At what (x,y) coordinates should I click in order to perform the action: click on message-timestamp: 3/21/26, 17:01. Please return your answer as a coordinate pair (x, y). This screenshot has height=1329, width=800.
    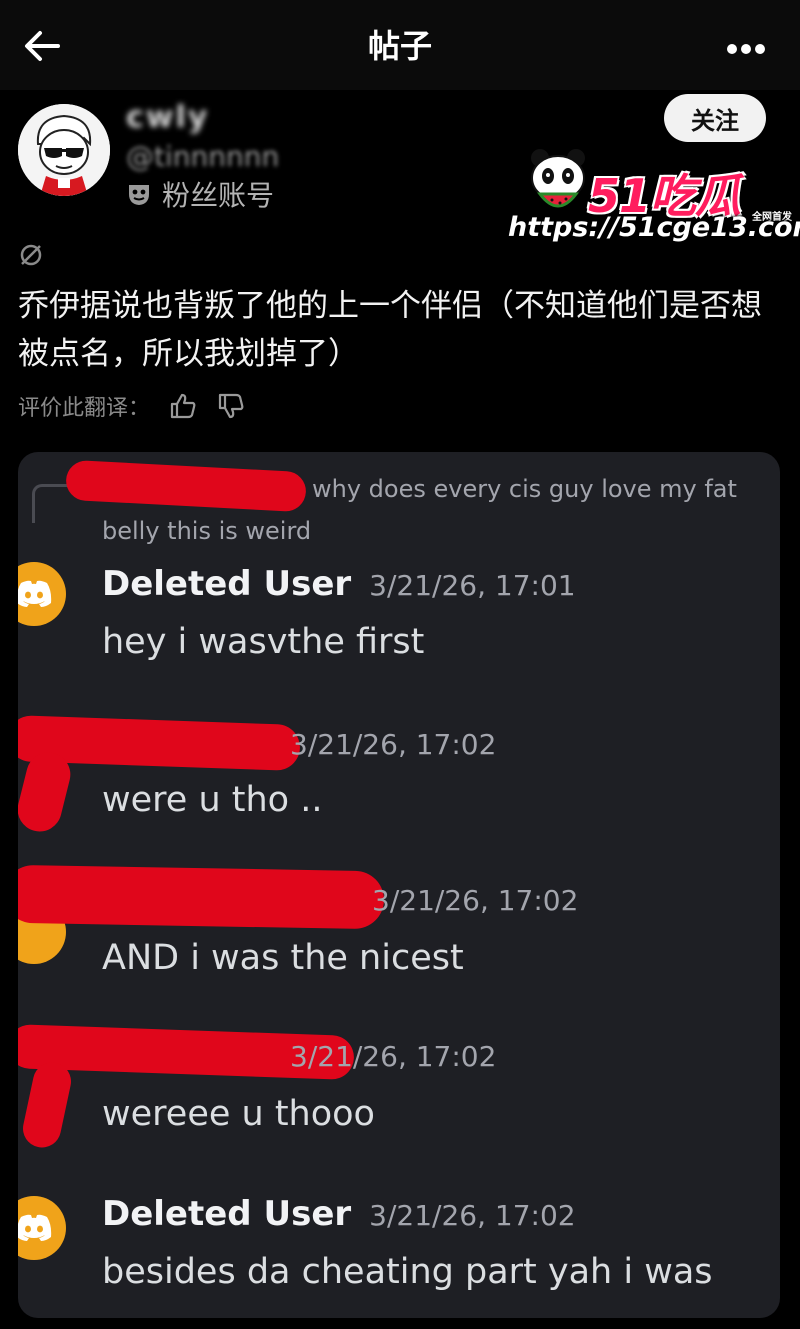
    Looking at the image, I should click on (472, 585).